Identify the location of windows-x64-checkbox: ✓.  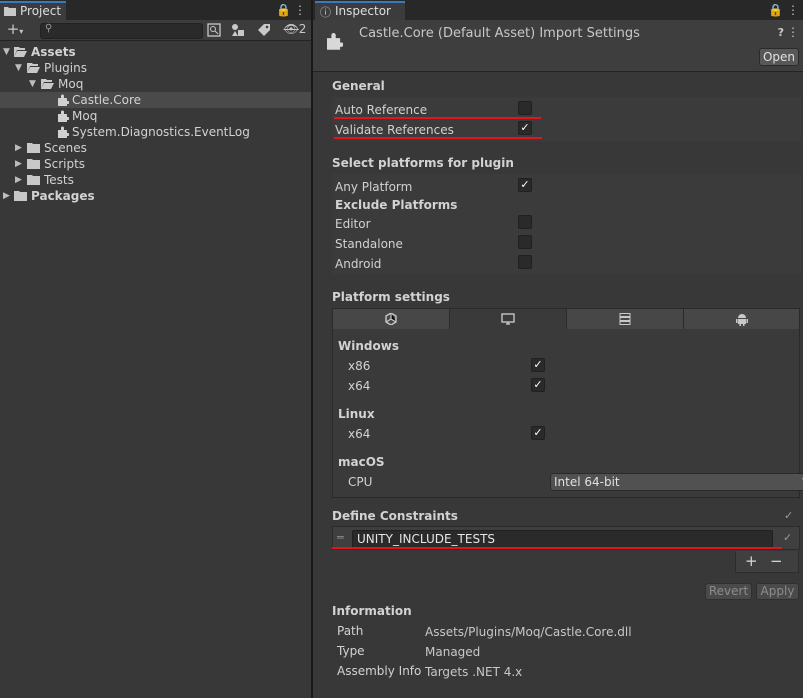
(538, 385).